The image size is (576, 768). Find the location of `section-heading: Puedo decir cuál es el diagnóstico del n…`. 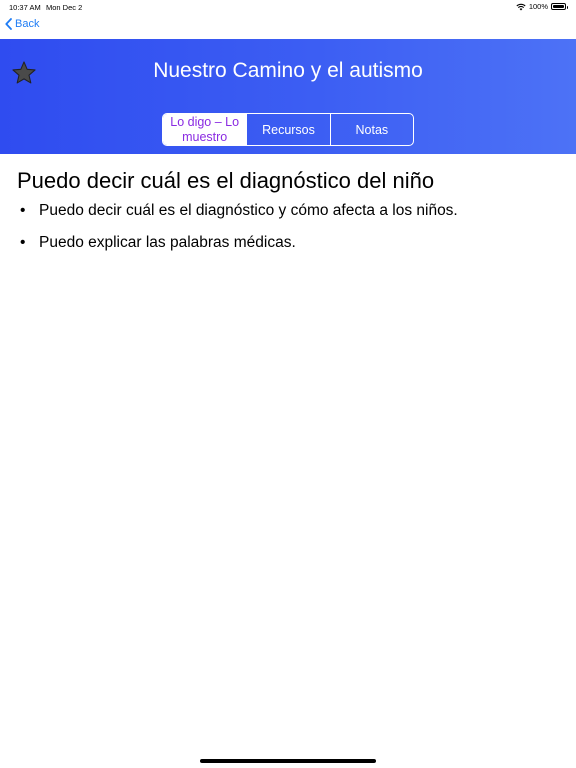

section-heading: Puedo decir cuál es el diagnóstico del n… is located at coordinates (226, 180).